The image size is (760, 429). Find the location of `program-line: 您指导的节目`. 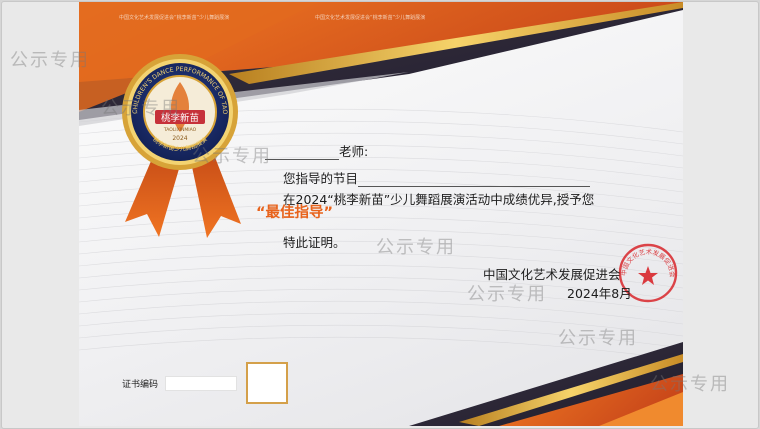

program-line: 您指导的节目 is located at coordinates (437, 177).